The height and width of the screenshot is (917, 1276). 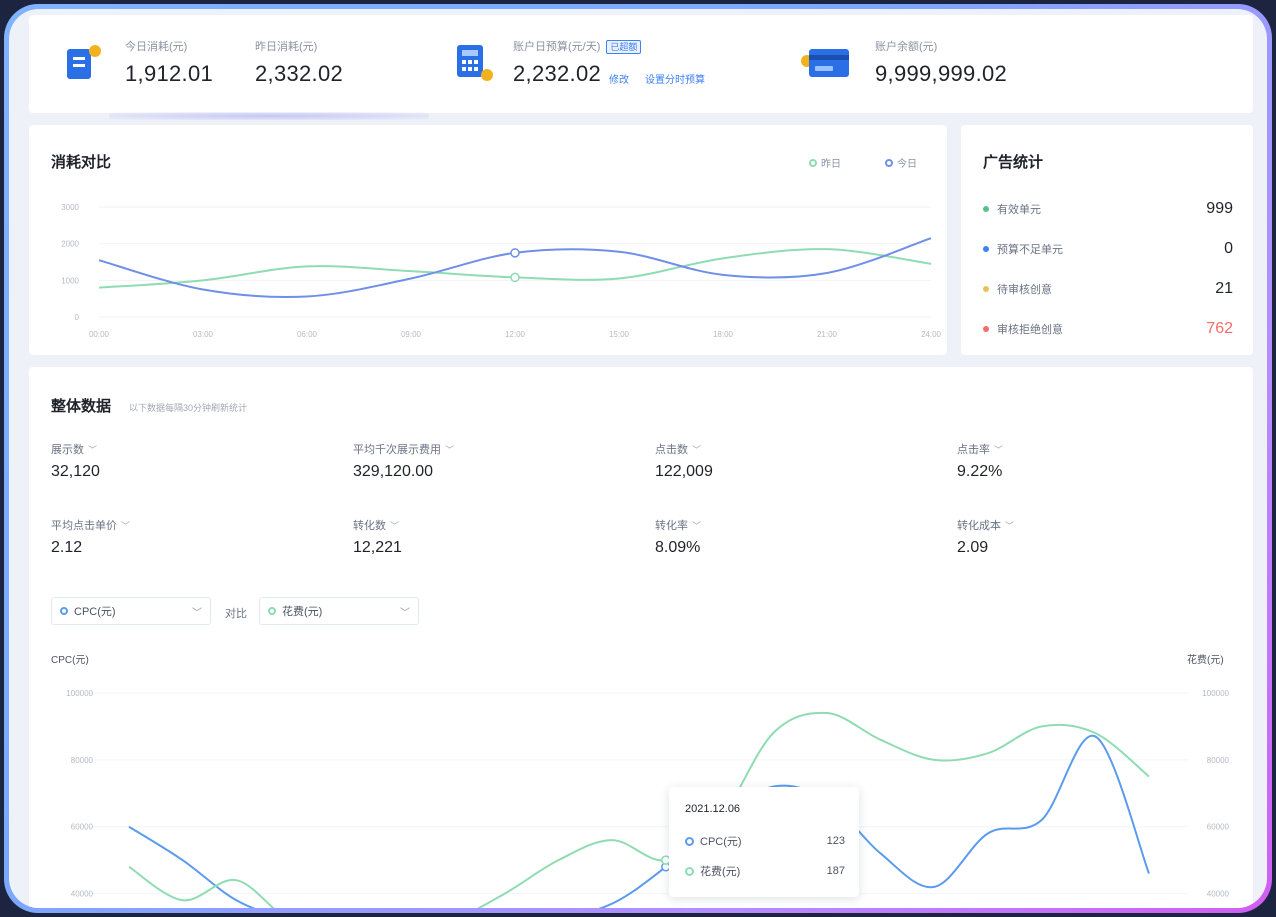 I want to click on y-tick-label: 0, so click(x=77, y=317).